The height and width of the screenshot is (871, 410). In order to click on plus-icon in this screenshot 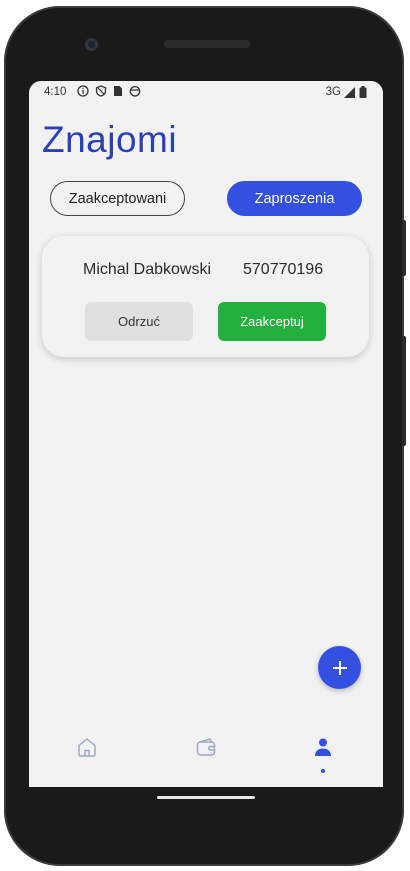, I will do `click(339, 667)`.